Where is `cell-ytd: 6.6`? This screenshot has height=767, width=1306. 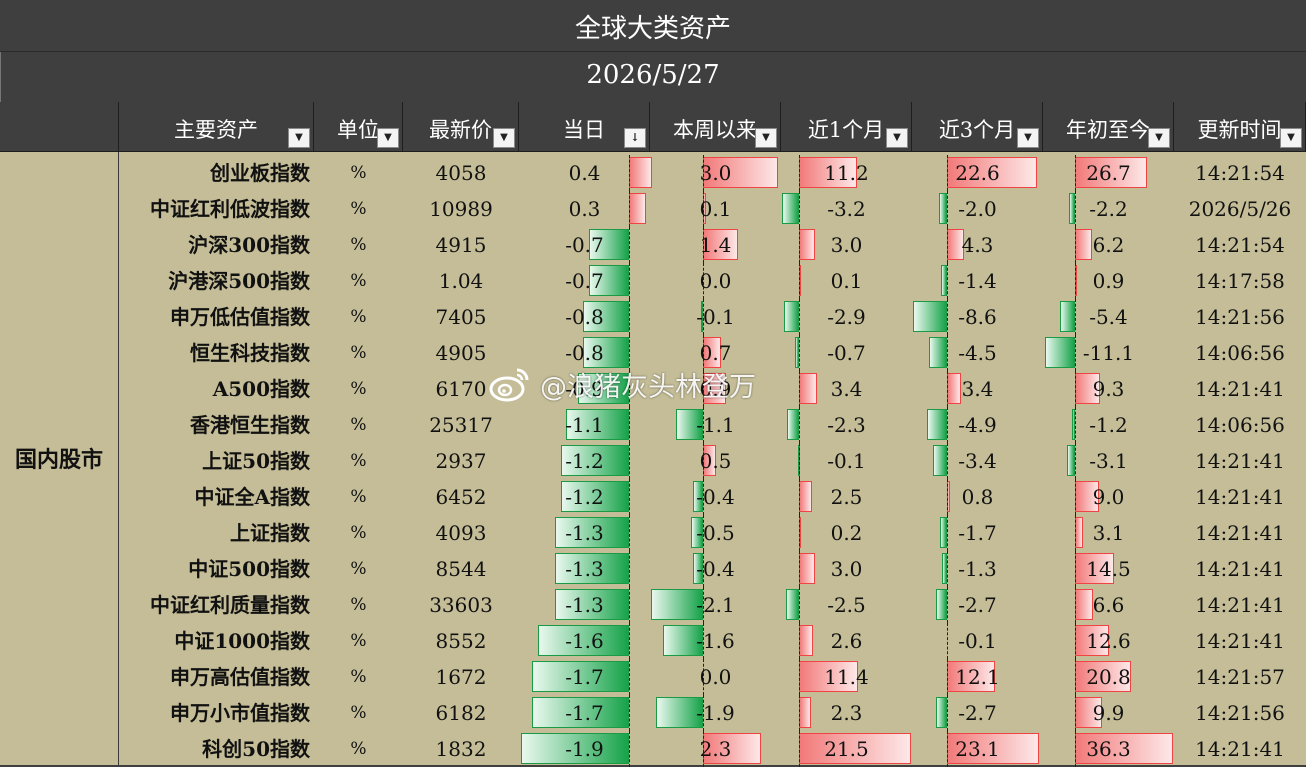 cell-ytd: 6.6 is located at coordinates (1108, 605).